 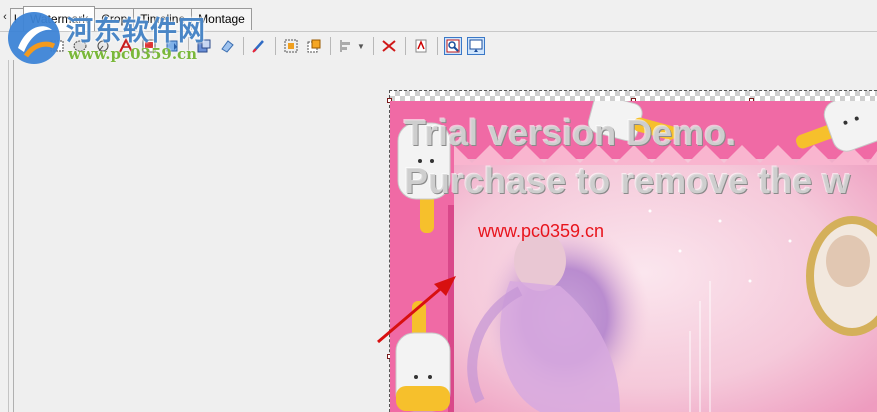 I want to click on site-name-watermark: 河东软件网, so click(x=136, y=31).